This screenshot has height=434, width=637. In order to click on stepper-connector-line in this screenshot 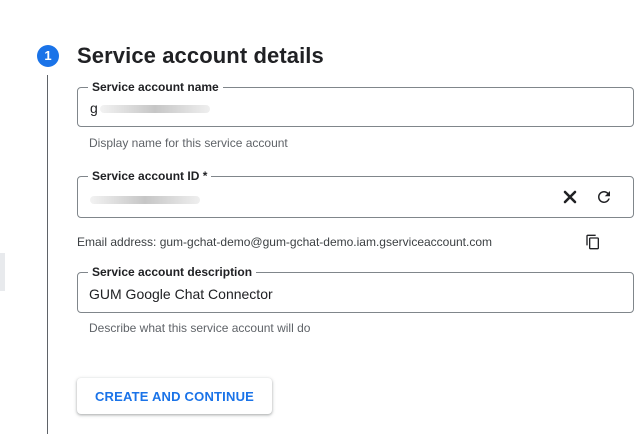, I will do `click(47, 254)`.